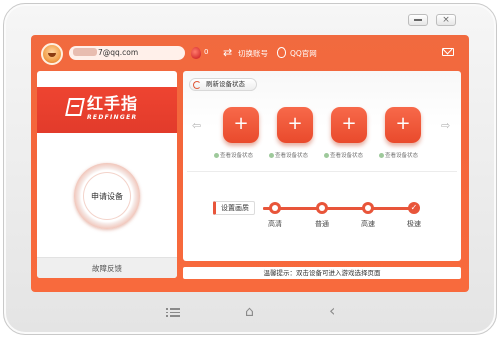 This screenshot has height=338, width=500. Describe the element at coordinates (225, 84) in the screenshot. I see `refresh-status-label: 刷新设备状态` at that location.